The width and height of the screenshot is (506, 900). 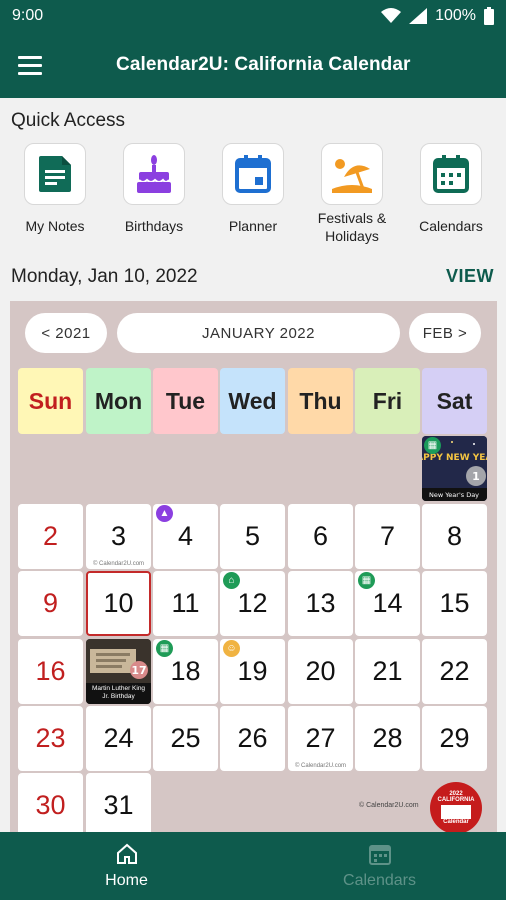 I want to click on day-cell-8: 8, so click(x=454, y=536).